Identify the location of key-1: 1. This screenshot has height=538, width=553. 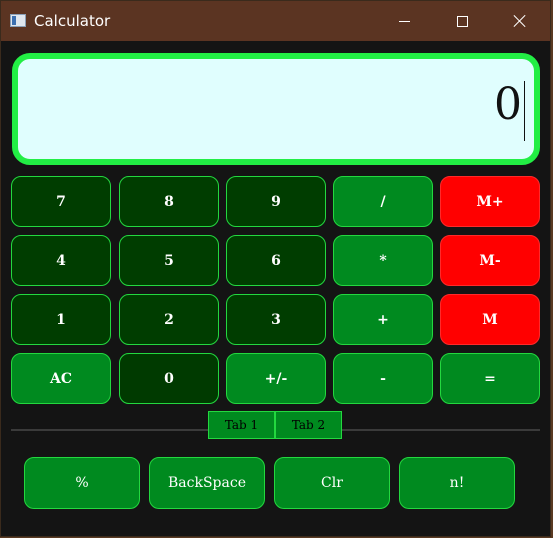
(61, 319).